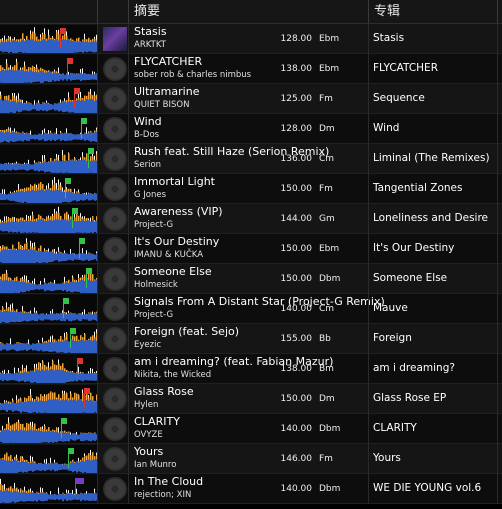 This screenshot has width=502, height=509. What do you see at coordinates (405, 68) in the screenshot?
I see `track-album: FLYCATCHER` at bounding box center [405, 68].